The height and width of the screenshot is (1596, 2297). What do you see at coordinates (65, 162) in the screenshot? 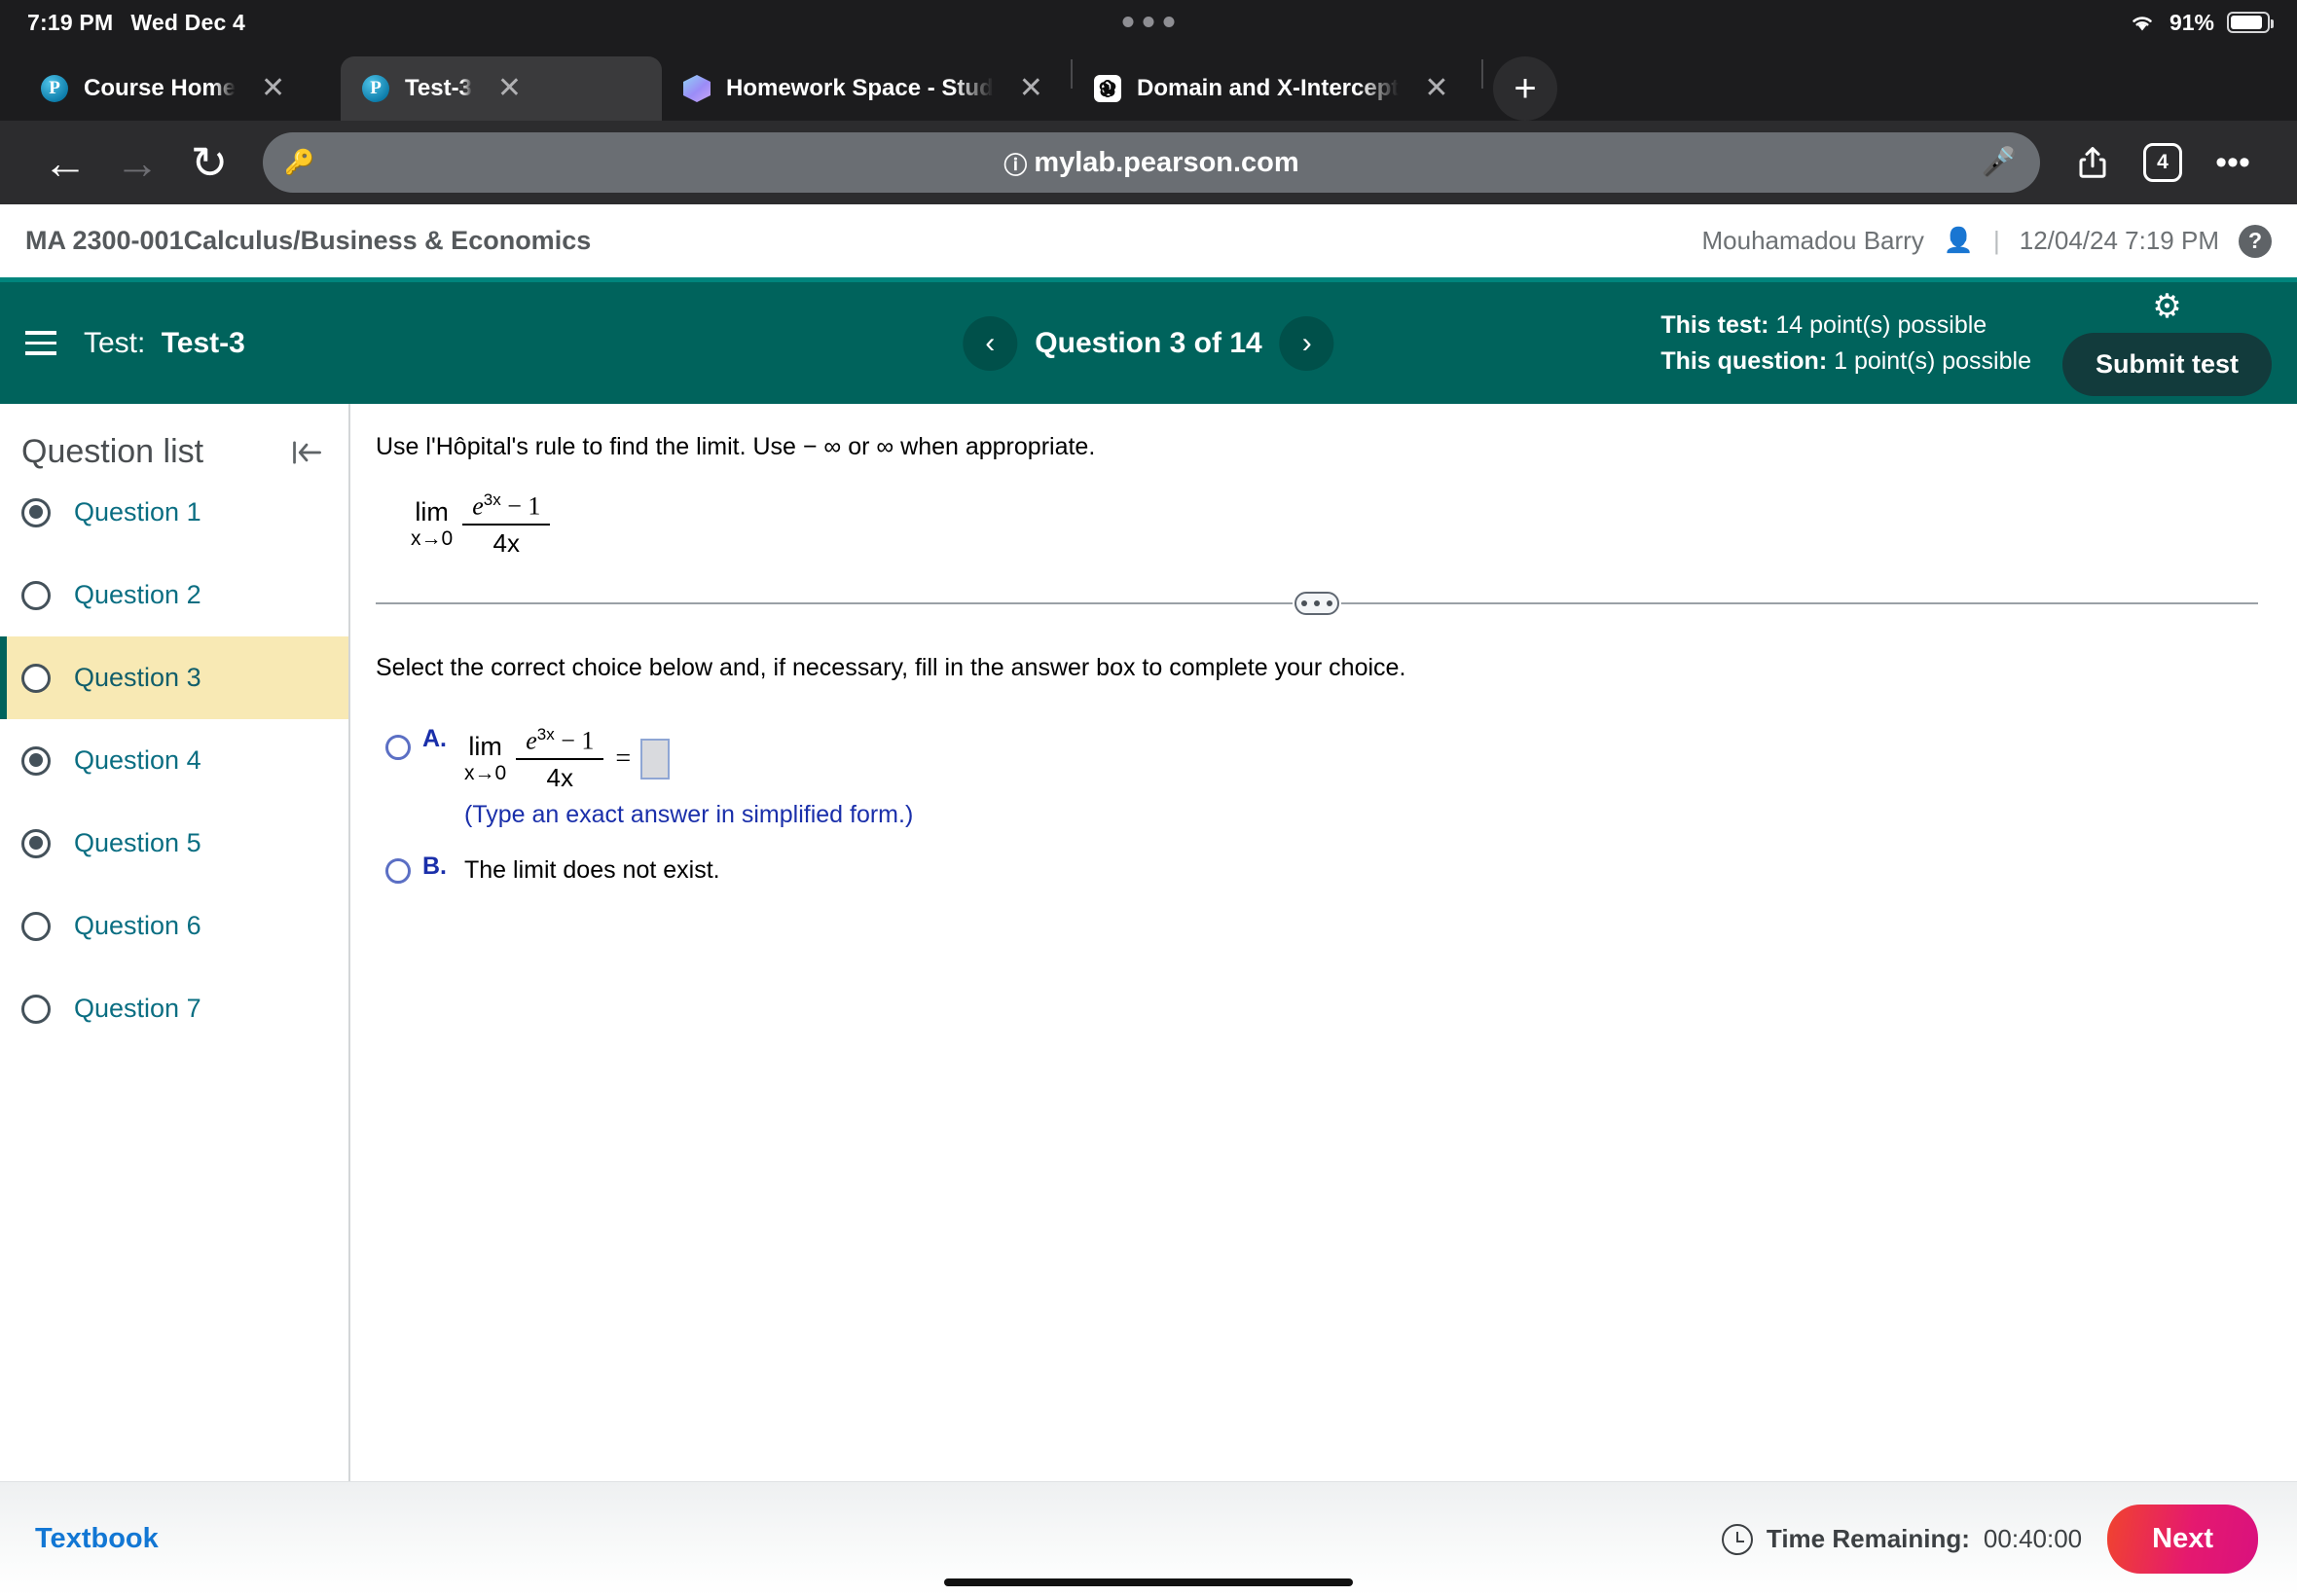
I see `back-button: ←` at bounding box center [65, 162].